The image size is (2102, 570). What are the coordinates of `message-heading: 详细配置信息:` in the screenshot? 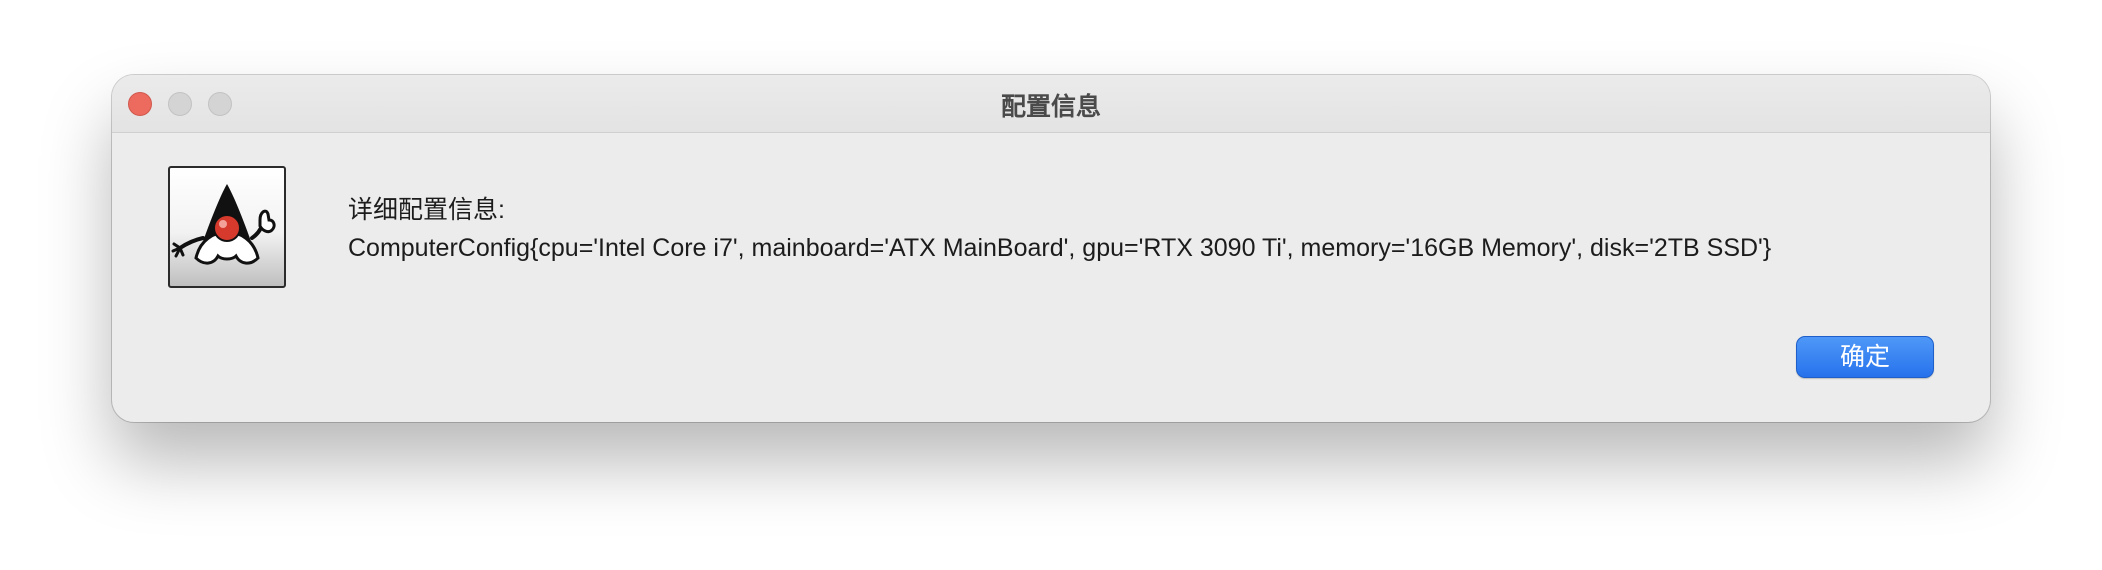 It's located at (426, 210).